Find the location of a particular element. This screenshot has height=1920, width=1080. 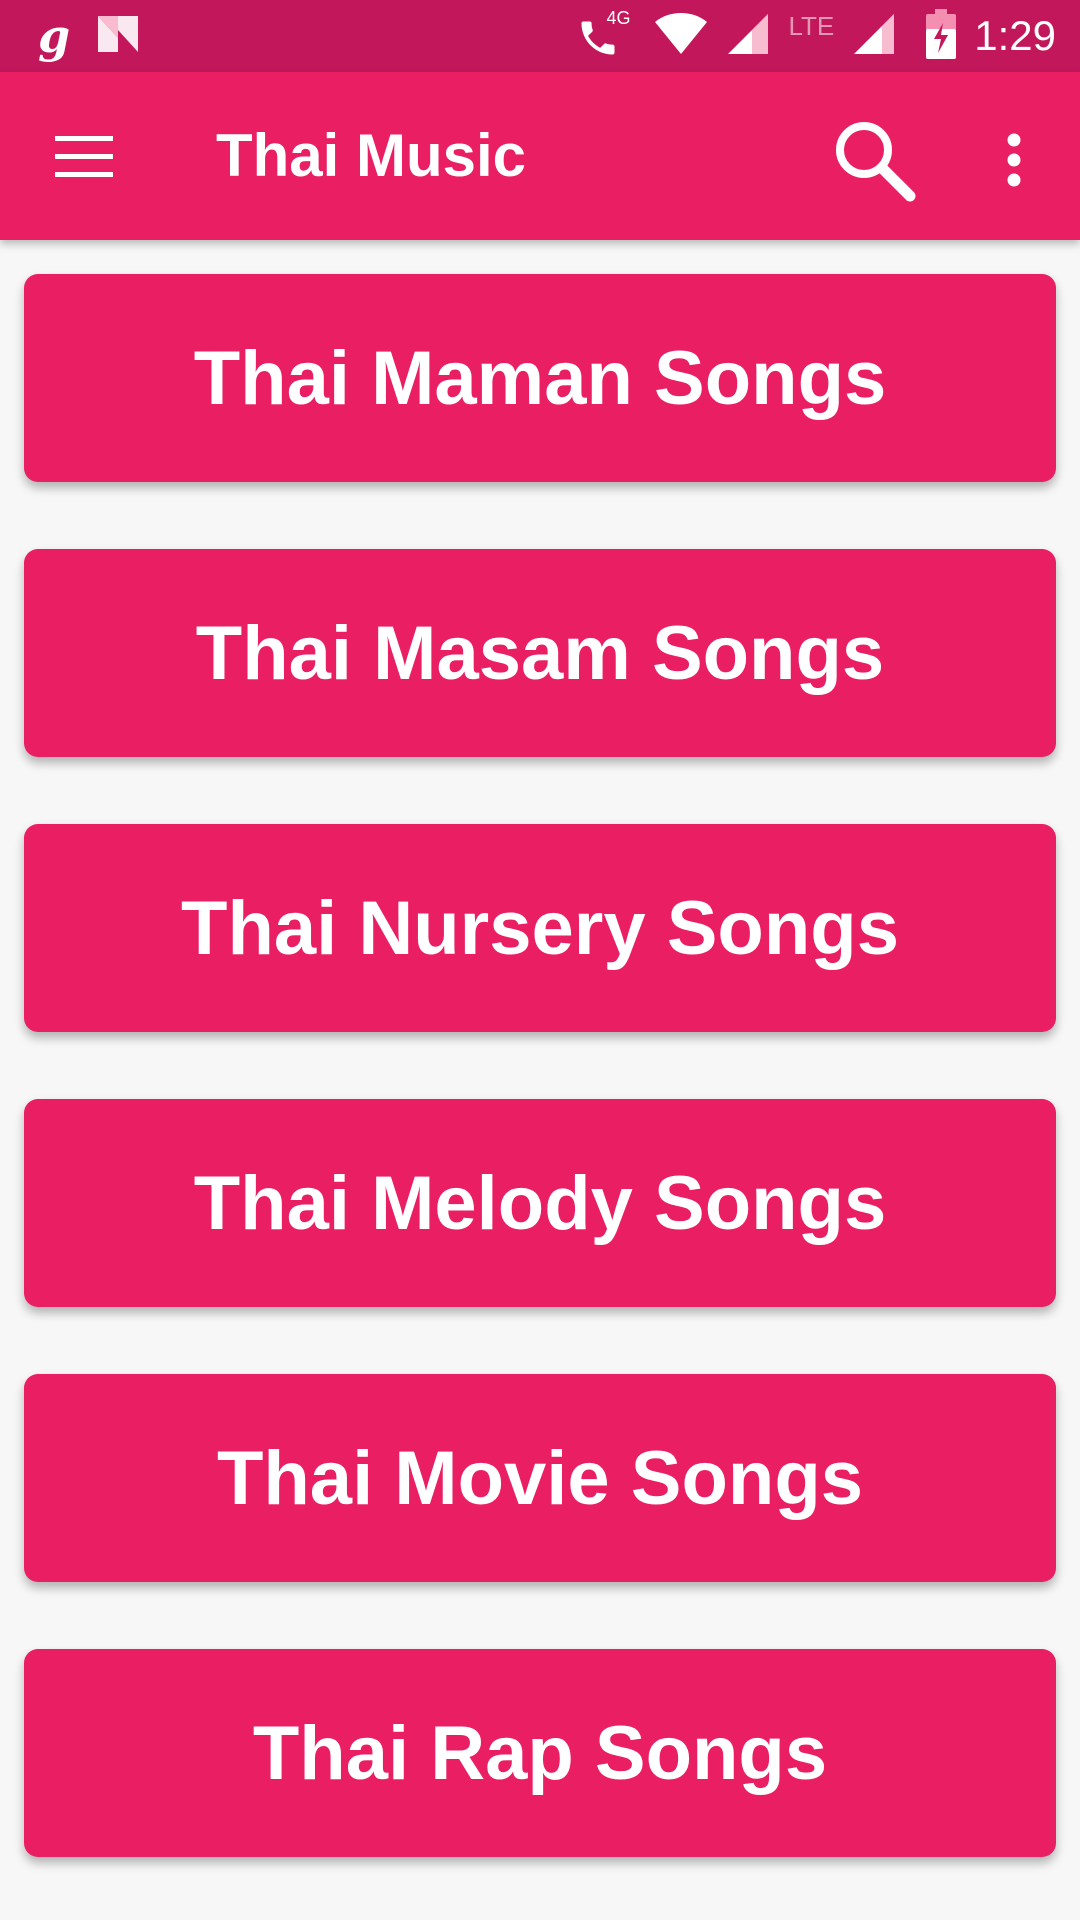

overflow-menu-button is located at coordinates (1014, 160).